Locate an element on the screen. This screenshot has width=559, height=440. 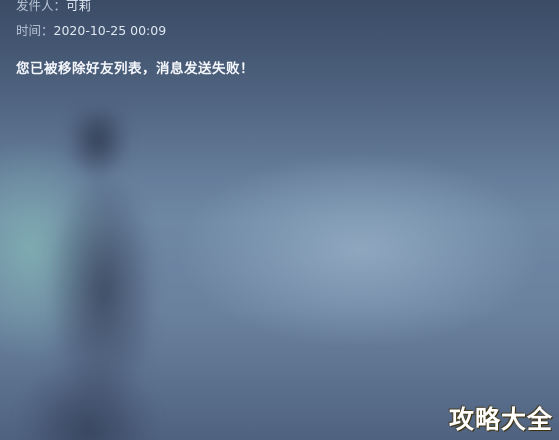
time-value: 2020-10-25 00:09 is located at coordinates (110, 30).